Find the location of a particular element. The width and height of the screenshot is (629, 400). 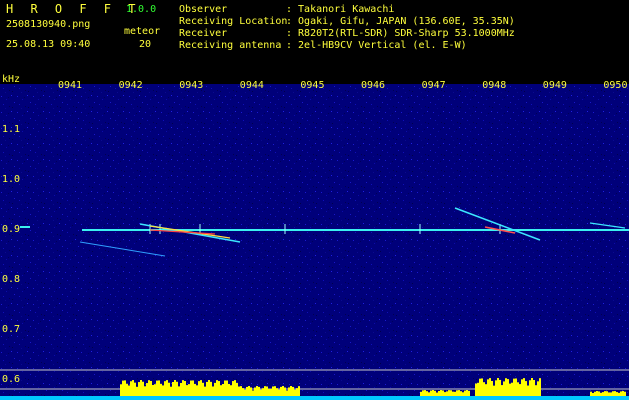

field-value-antenna: : 2el-HB9CV Vertical (el. E-W) is located at coordinates (376, 45).